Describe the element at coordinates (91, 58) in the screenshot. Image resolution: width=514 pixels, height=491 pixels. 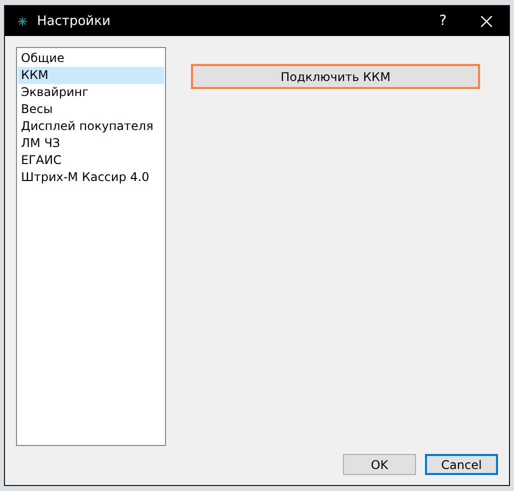
I see `list-item: Общие` at that location.